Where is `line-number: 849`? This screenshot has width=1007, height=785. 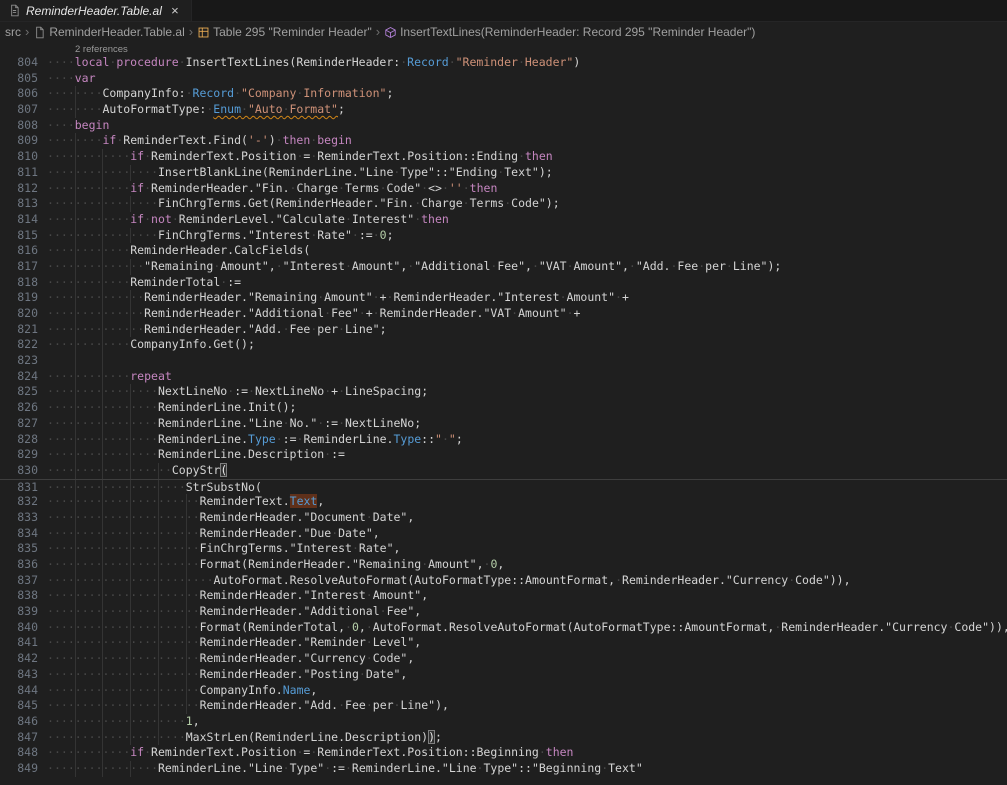 line-number: 849 is located at coordinates (19, 769).